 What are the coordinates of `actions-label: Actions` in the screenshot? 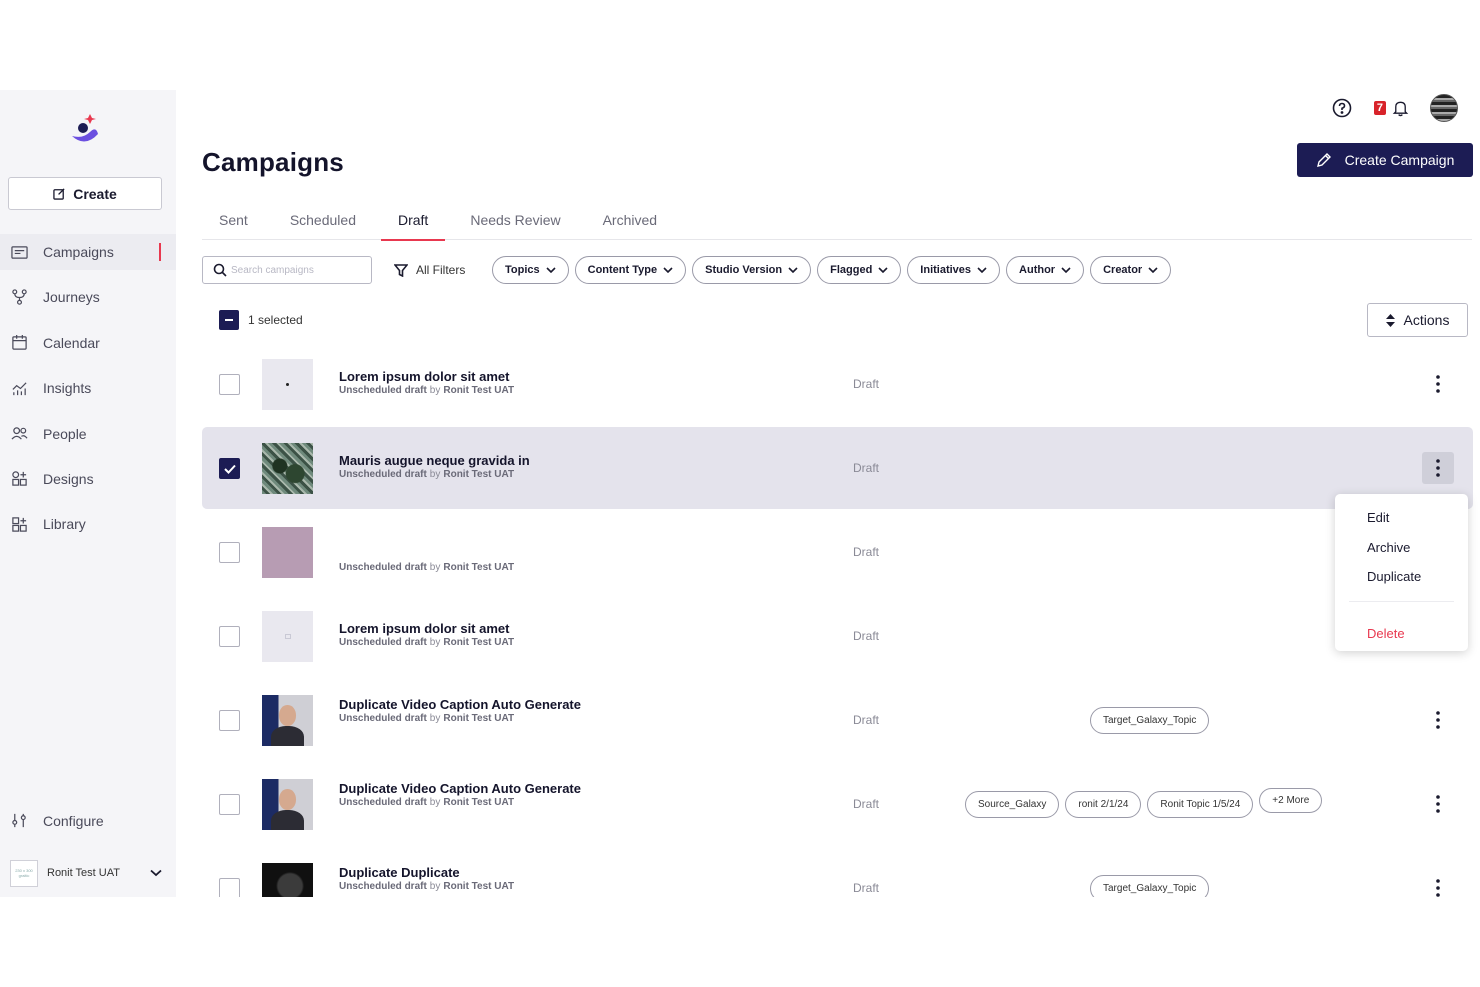 It's located at (1426, 320).